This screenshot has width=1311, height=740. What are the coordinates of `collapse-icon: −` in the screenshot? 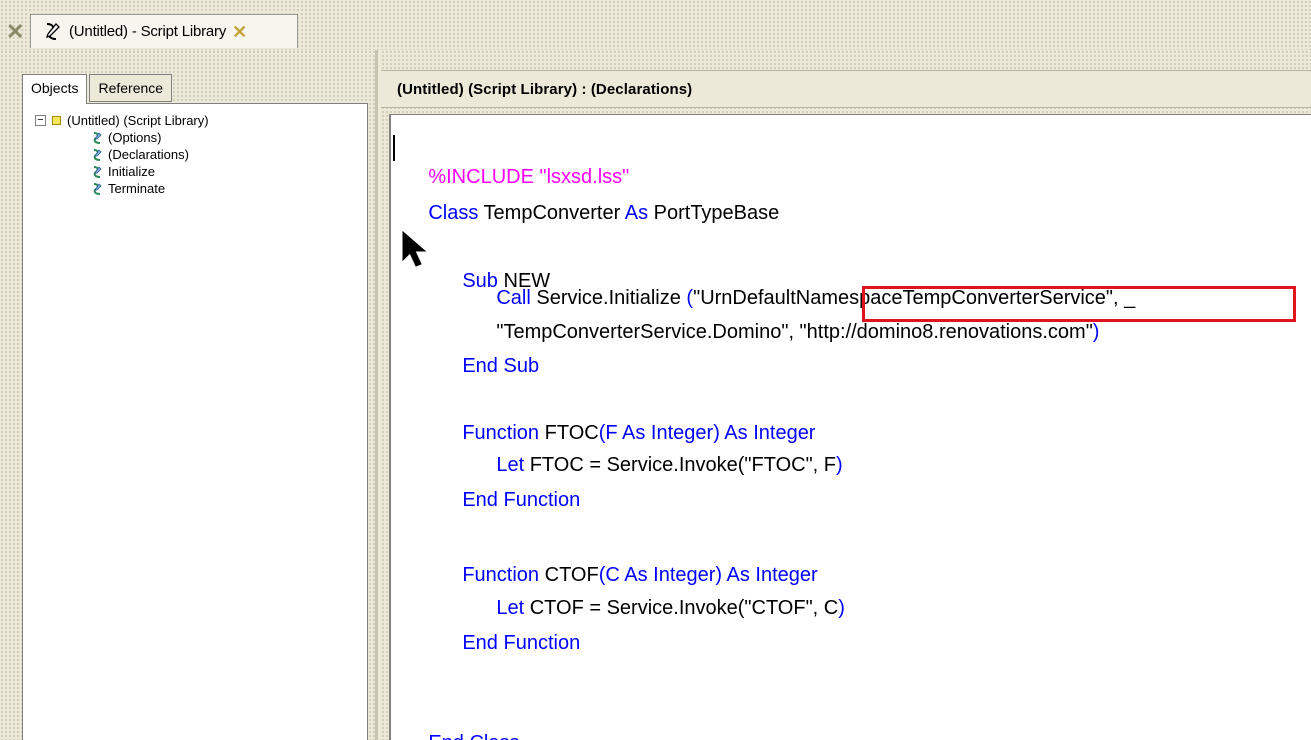 It's located at (40, 120).